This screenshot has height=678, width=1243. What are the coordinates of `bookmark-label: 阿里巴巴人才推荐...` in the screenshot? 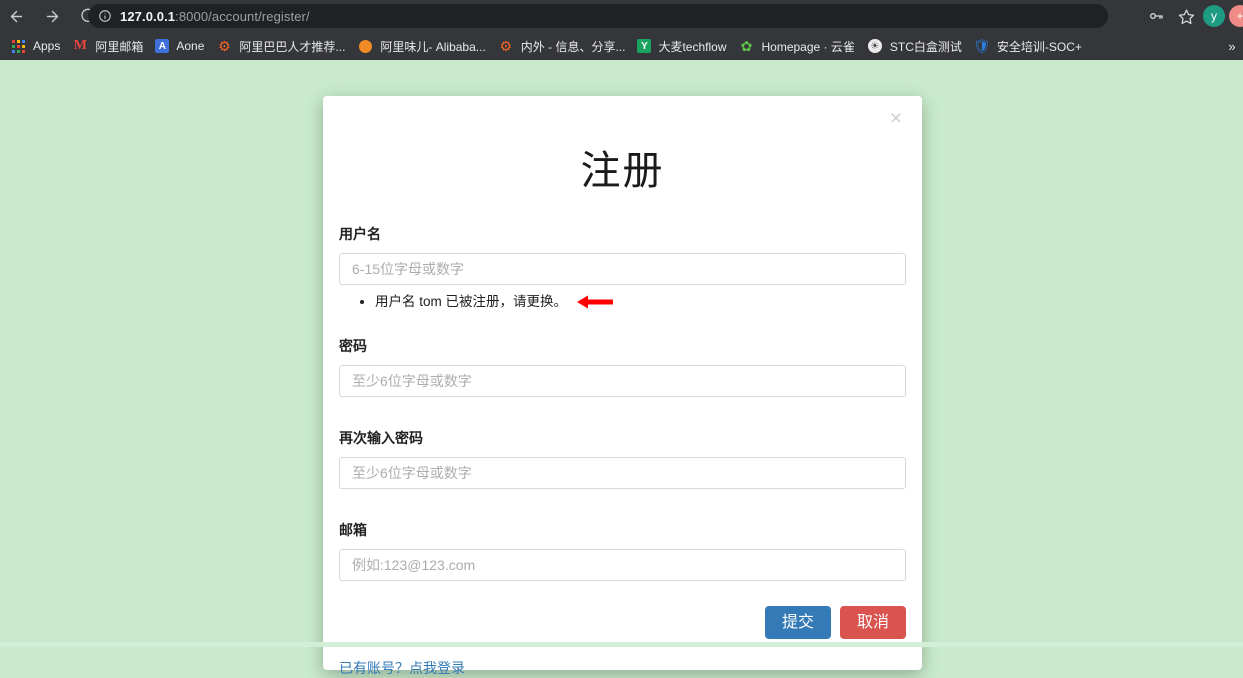 It's located at (292, 46).